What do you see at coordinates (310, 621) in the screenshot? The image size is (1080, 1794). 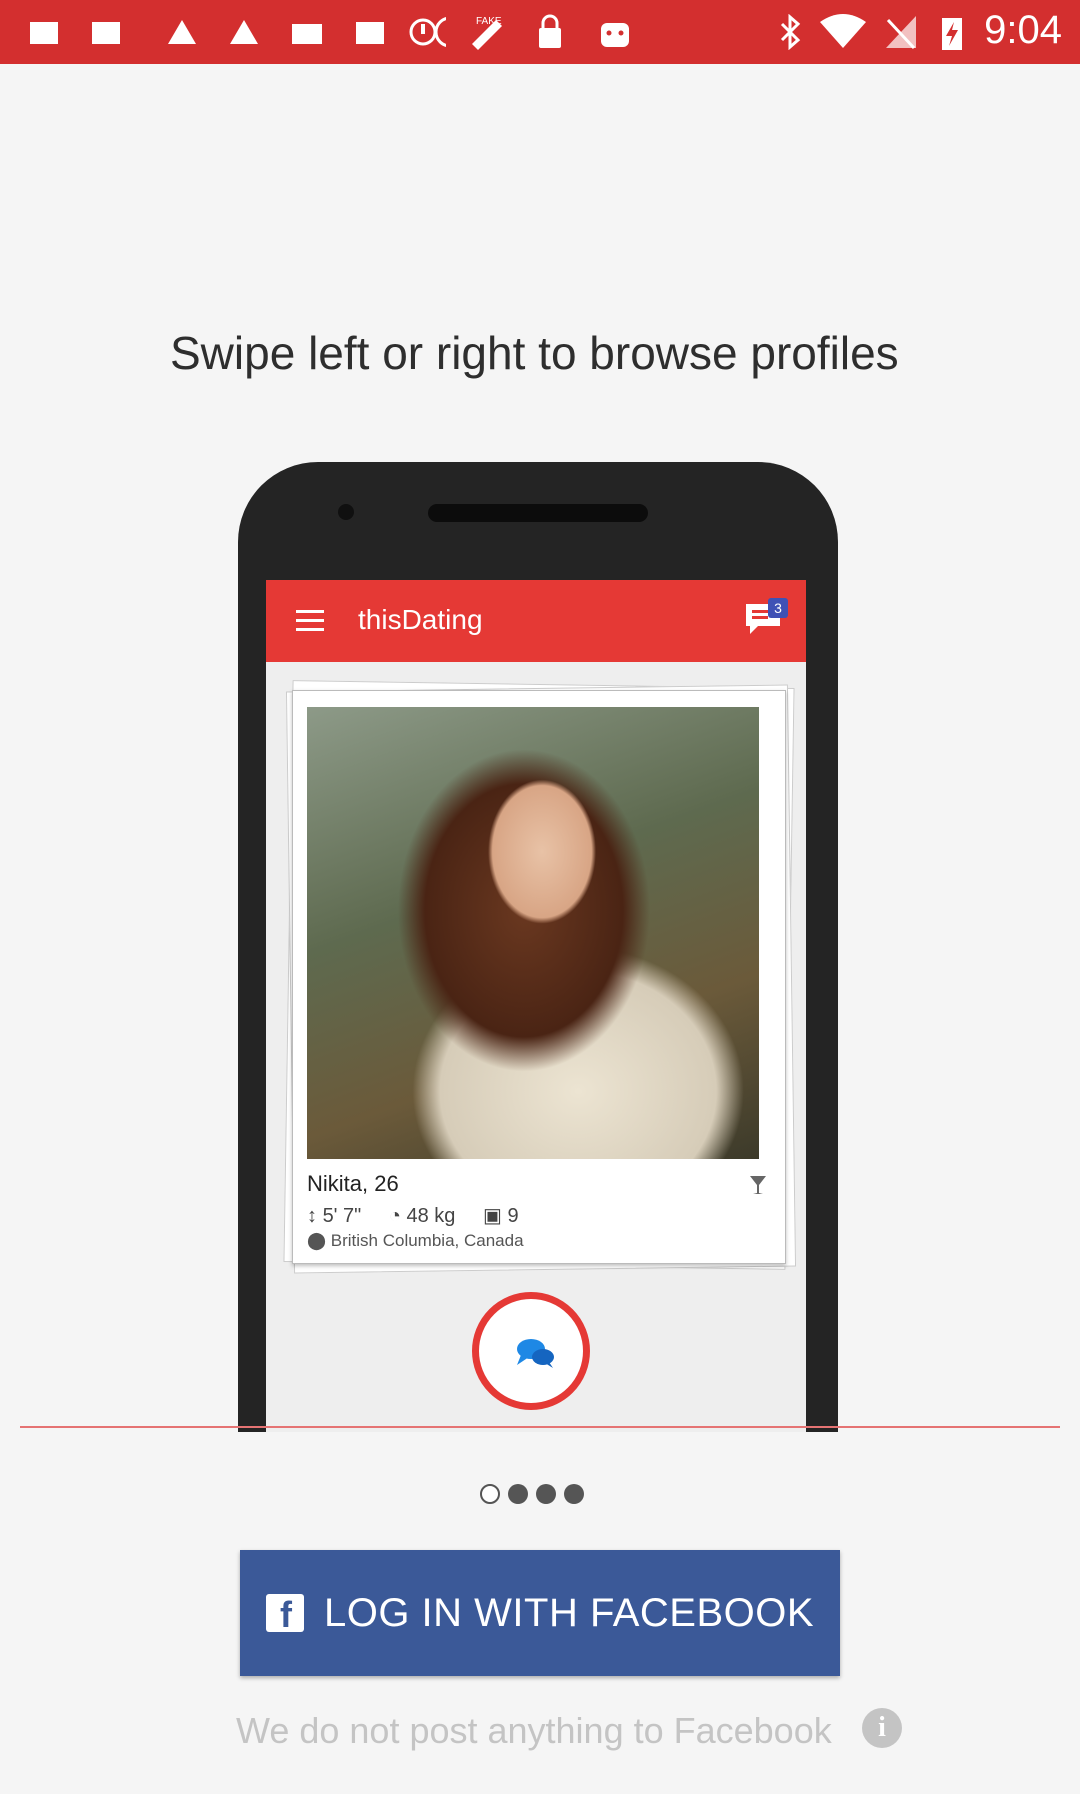 I see `menu-icon` at bounding box center [310, 621].